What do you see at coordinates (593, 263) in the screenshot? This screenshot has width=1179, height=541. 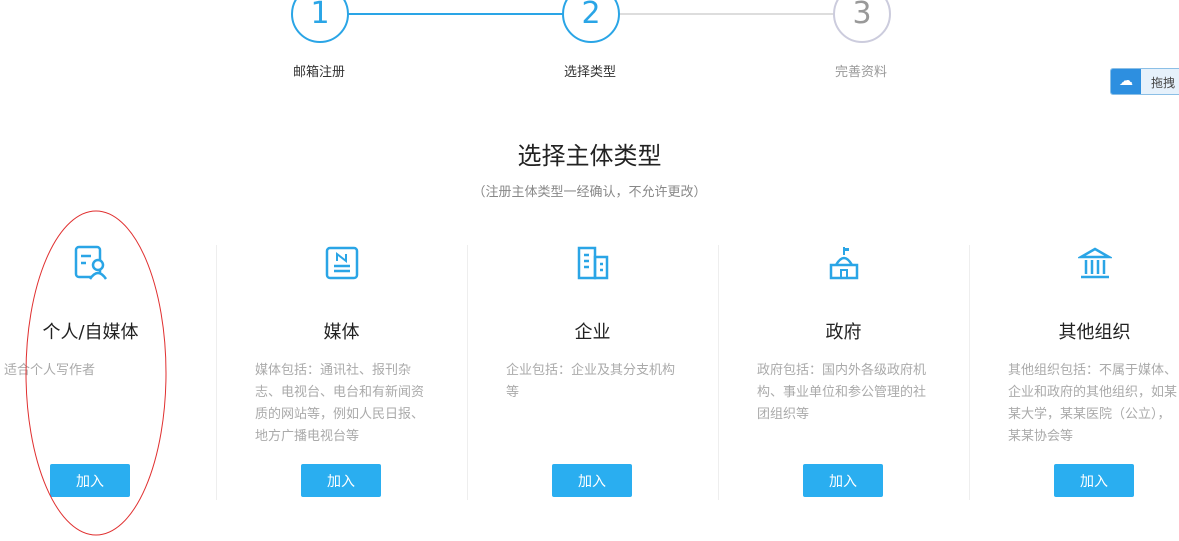 I see `building-icon` at bounding box center [593, 263].